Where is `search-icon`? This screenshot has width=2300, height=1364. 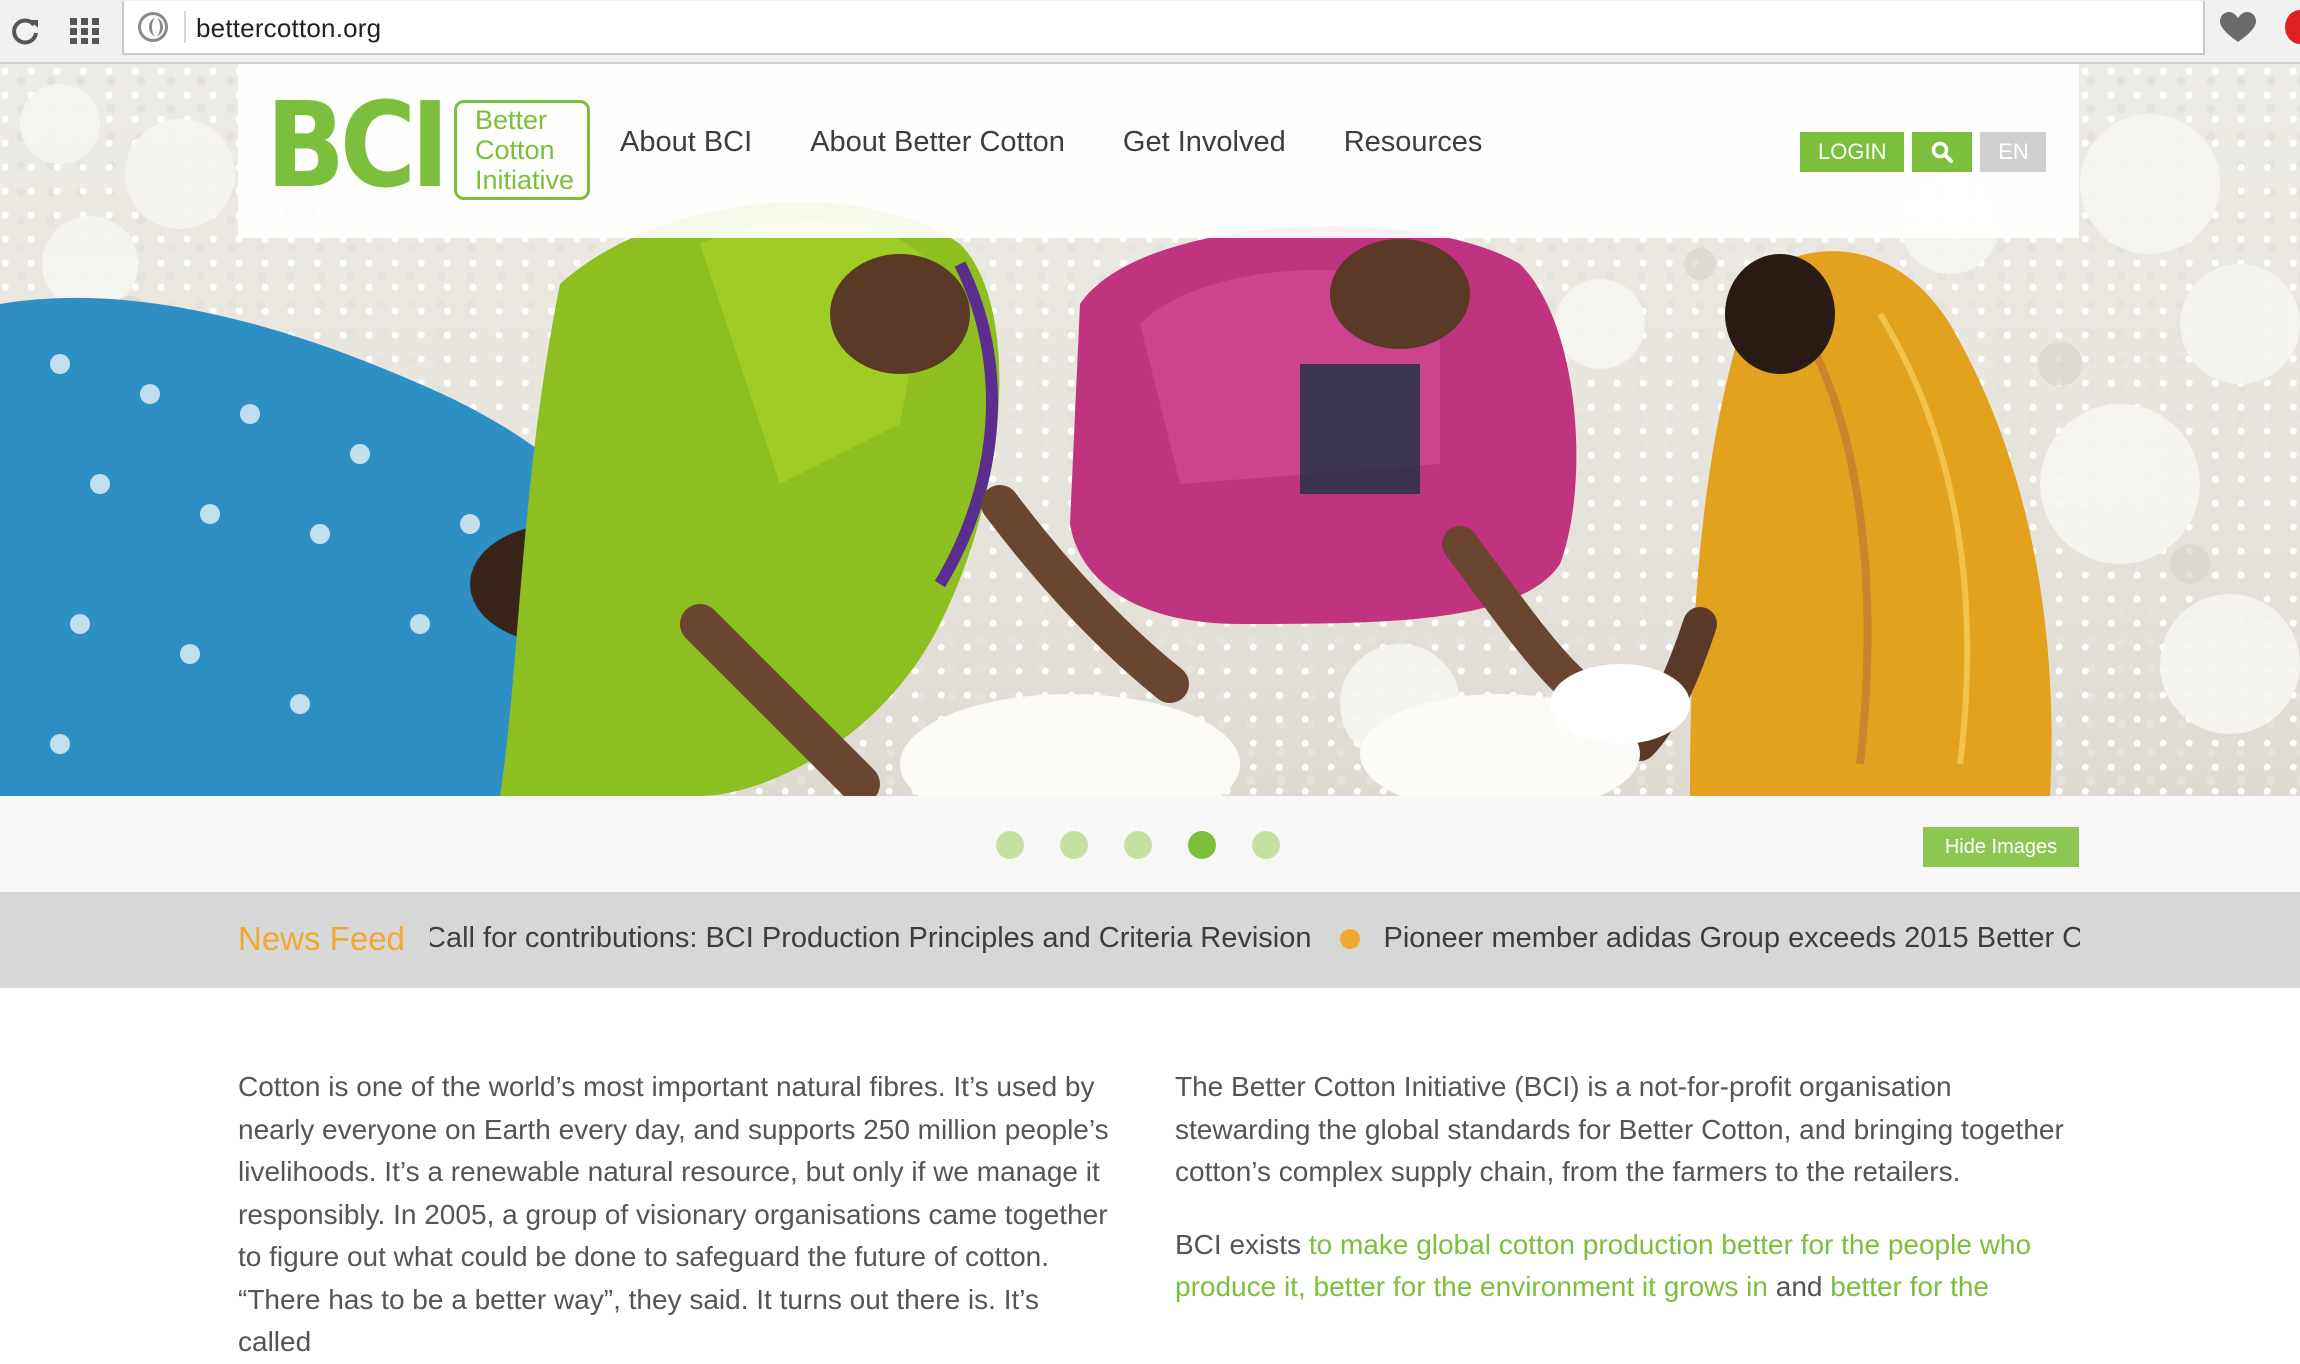 search-icon is located at coordinates (1943, 152).